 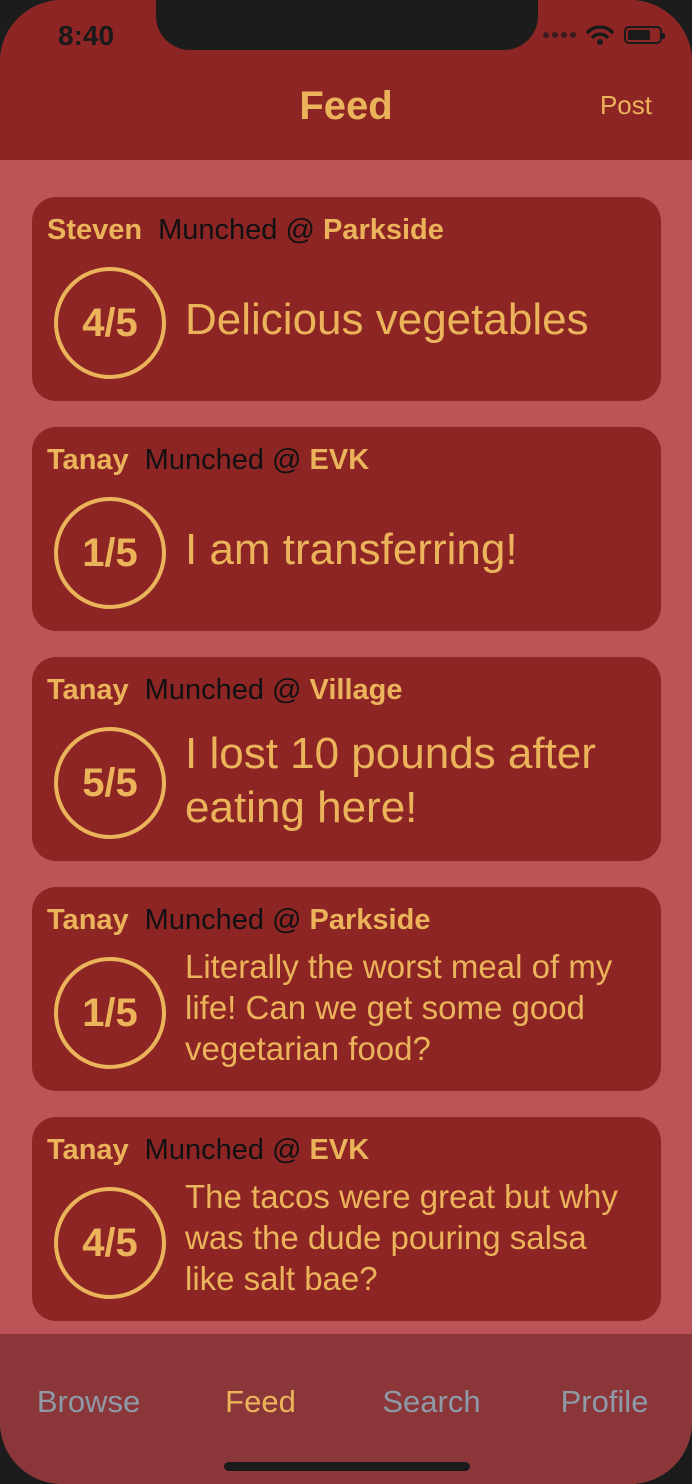 What do you see at coordinates (347, 1466) in the screenshot?
I see `home-indicator` at bounding box center [347, 1466].